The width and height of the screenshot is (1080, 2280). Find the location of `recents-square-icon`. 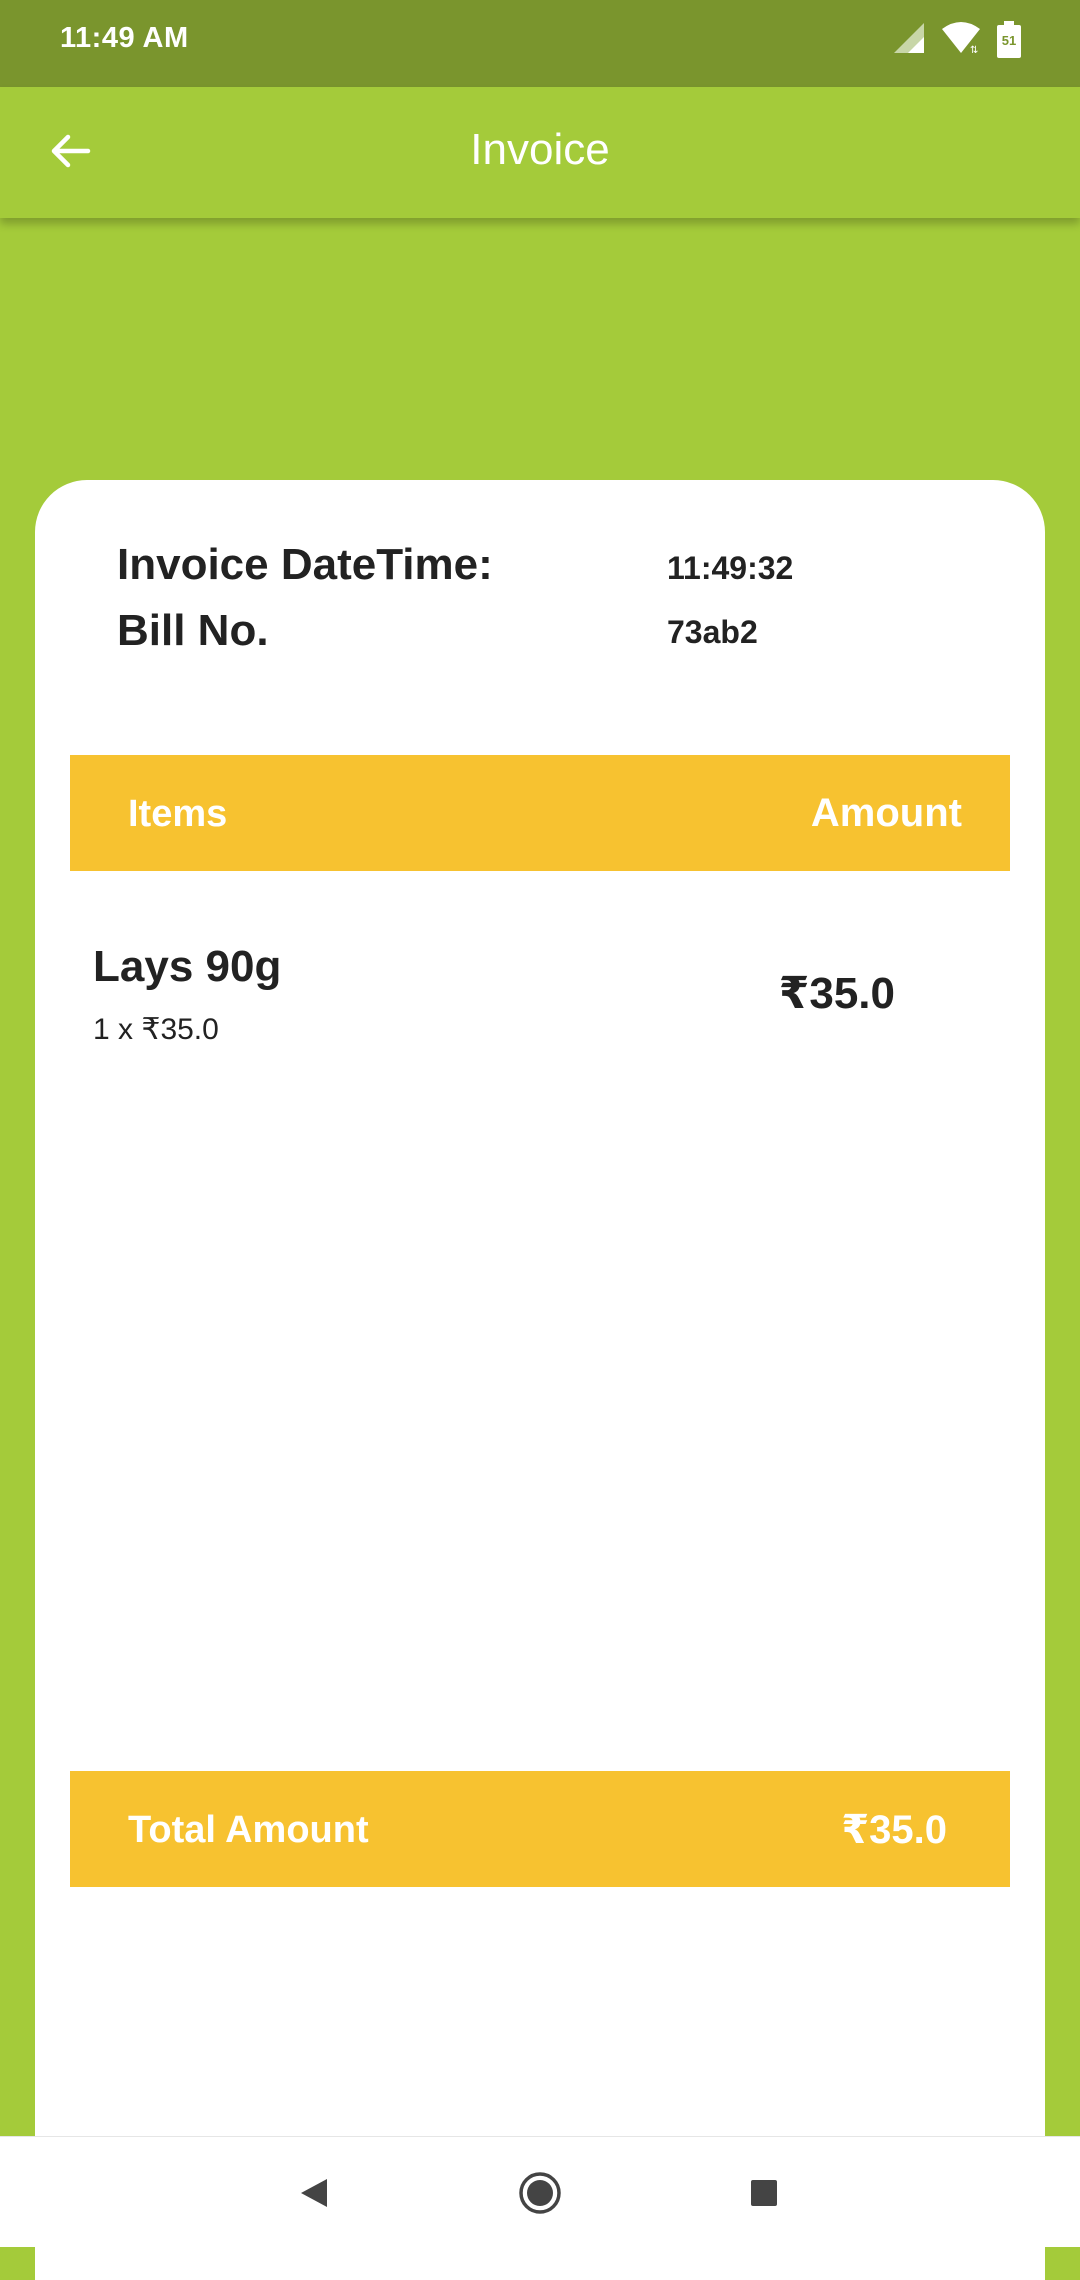

recents-square-icon is located at coordinates (764, 2195).